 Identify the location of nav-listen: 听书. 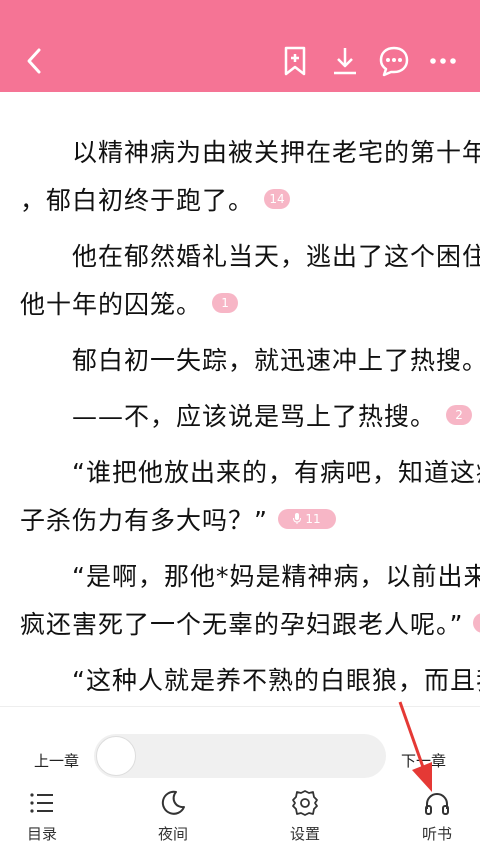
(437, 820).